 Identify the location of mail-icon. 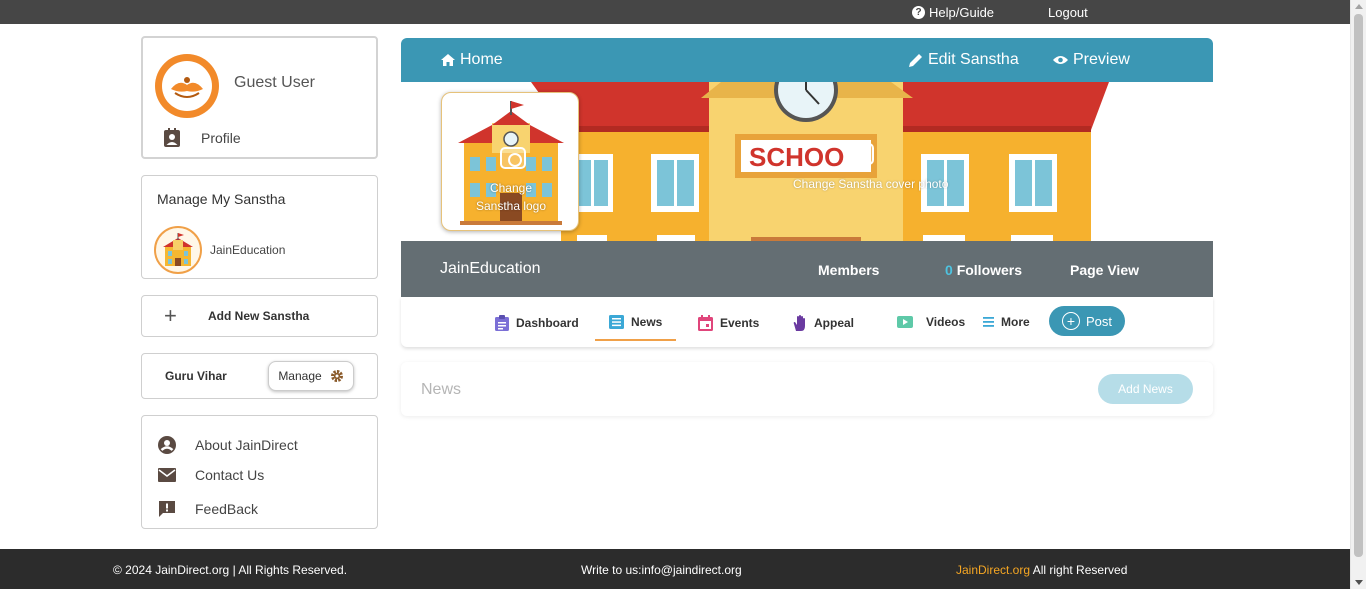
(167, 475).